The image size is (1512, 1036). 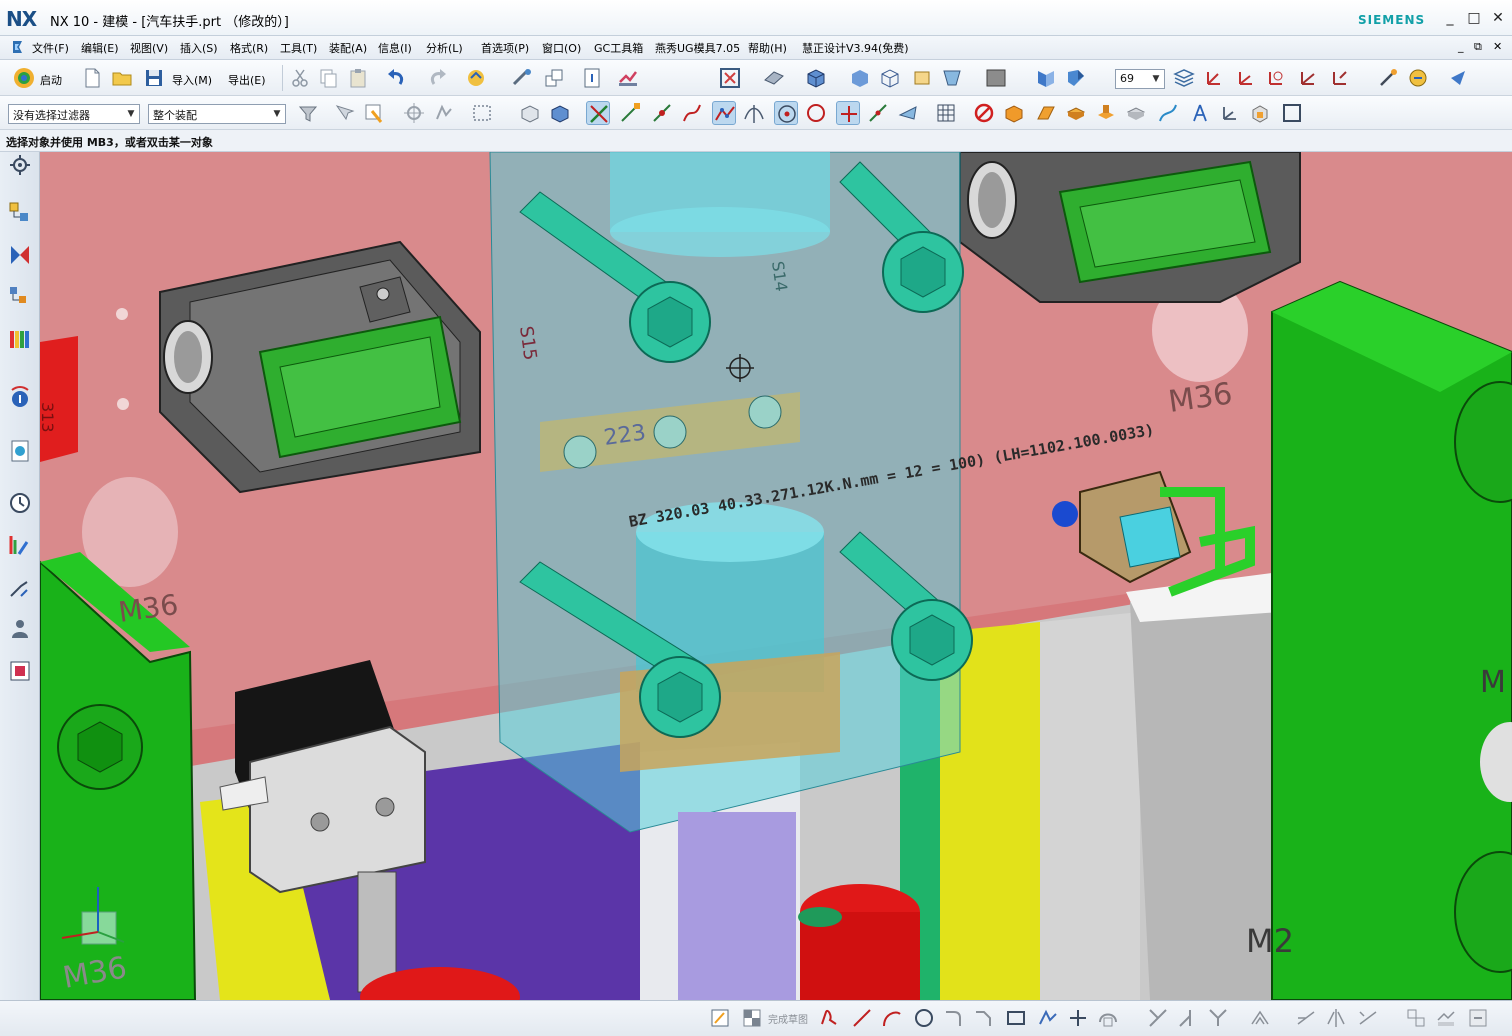 I want to click on quick-extend-icon, so click(x=1188, y=1018).